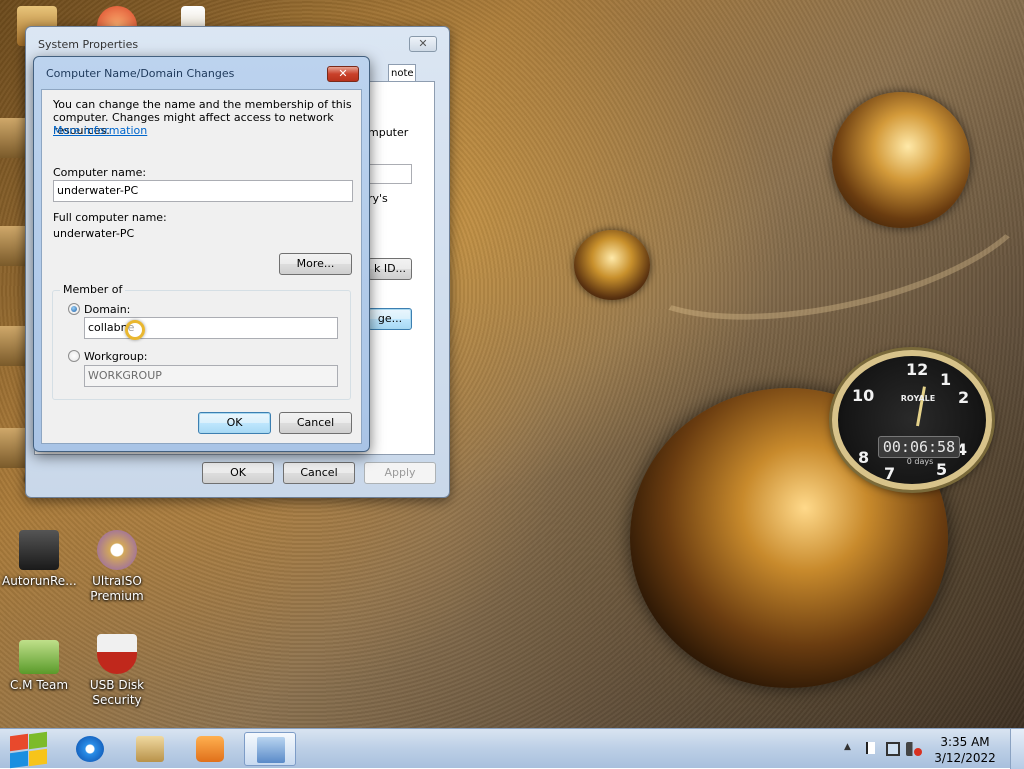  Describe the element at coordinates (912, 420) in the screenshot. I see `clock-gadget: 12 1 2 4 5 7 8 10 ROYALE 00:06:58 0 days` at that location.